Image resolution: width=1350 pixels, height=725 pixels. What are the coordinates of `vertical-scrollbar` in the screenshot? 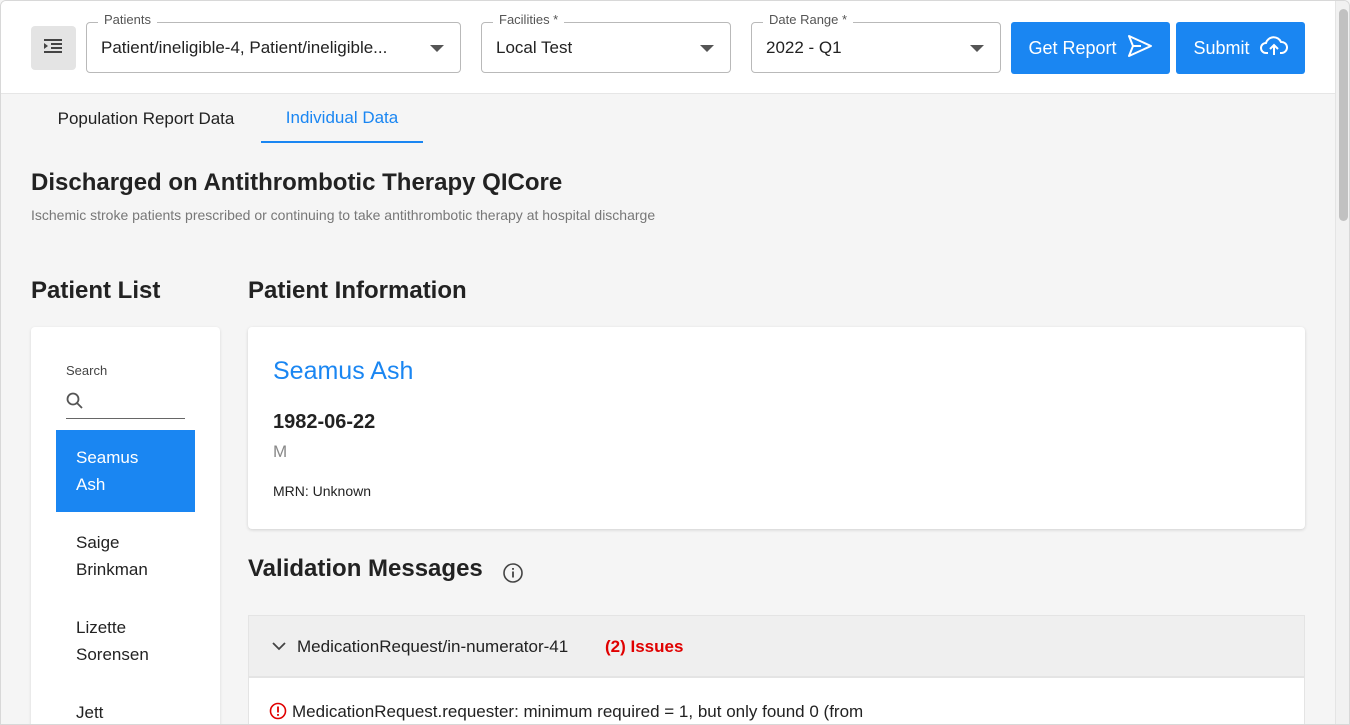 It's located at (1342, 362).